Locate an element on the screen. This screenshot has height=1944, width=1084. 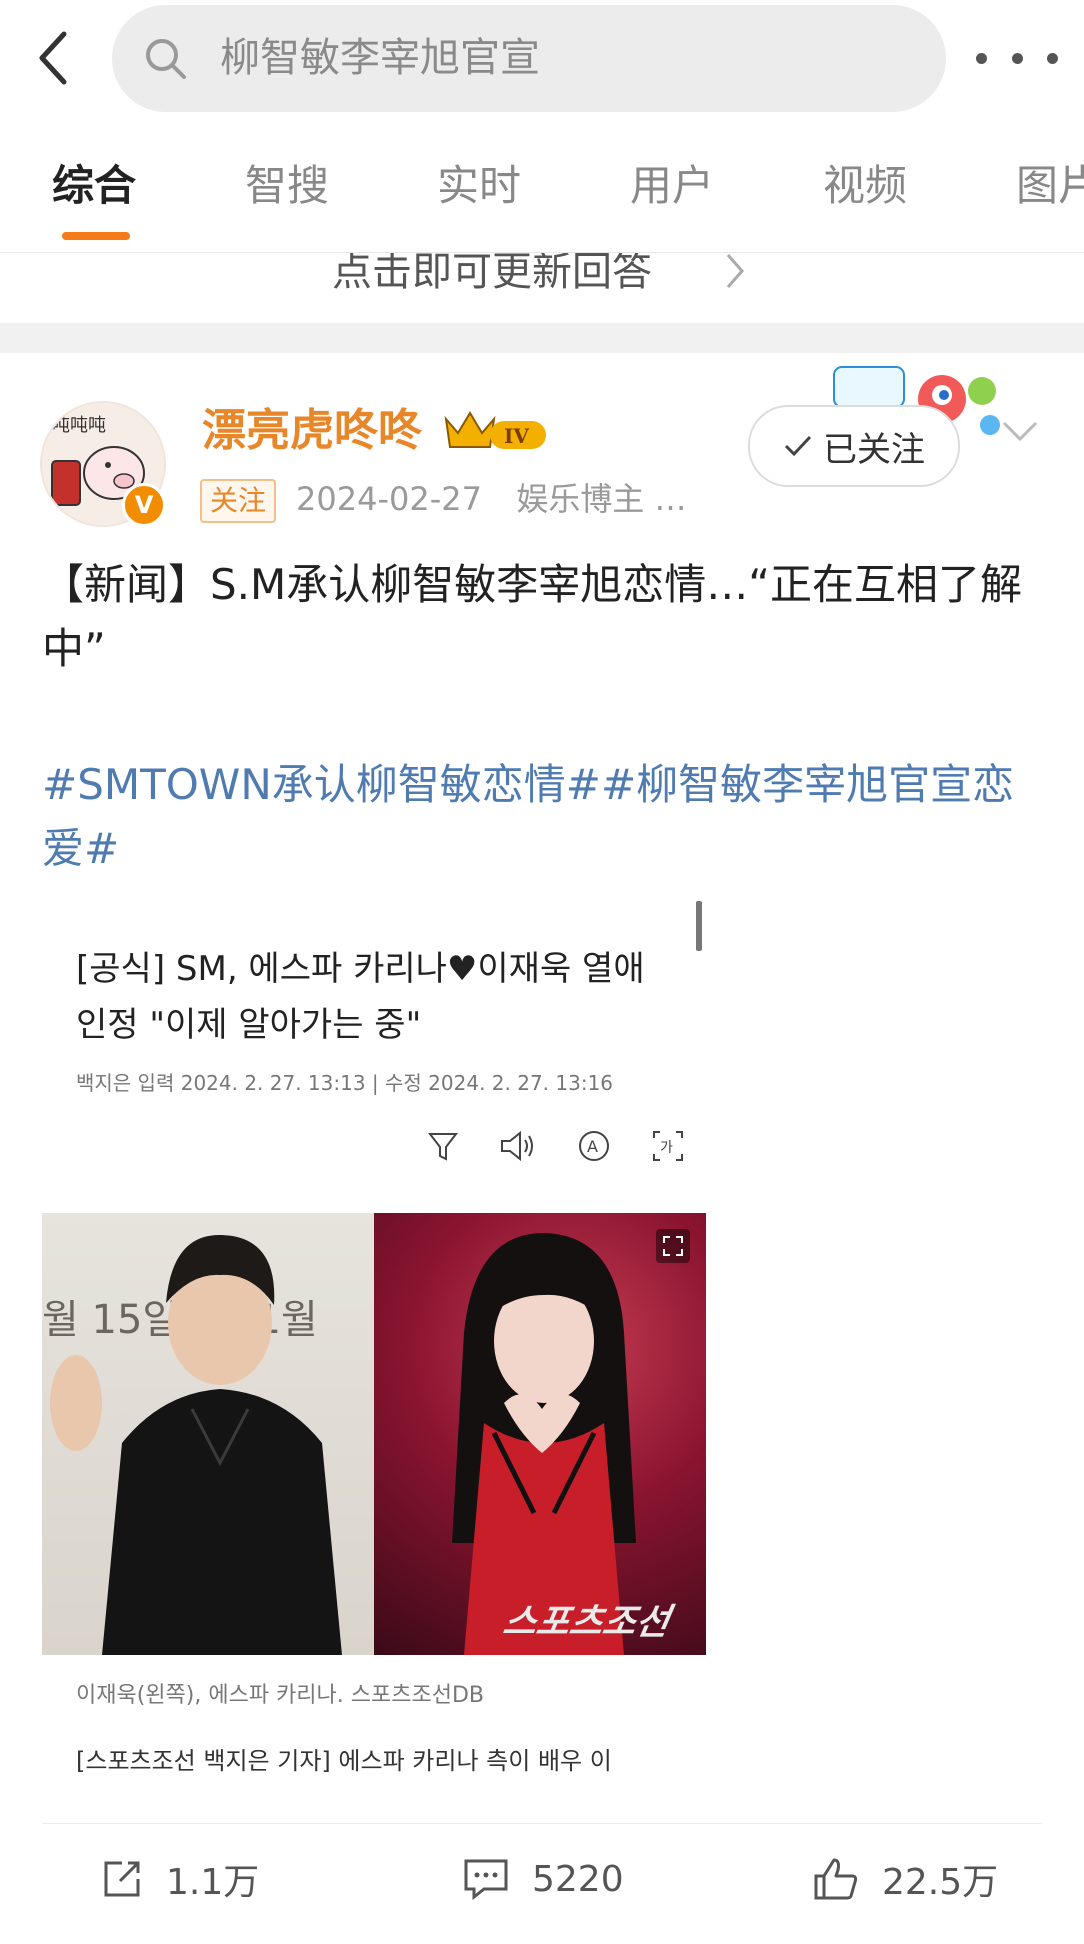
active-tab-indicator is located at coordinates (96, 236).